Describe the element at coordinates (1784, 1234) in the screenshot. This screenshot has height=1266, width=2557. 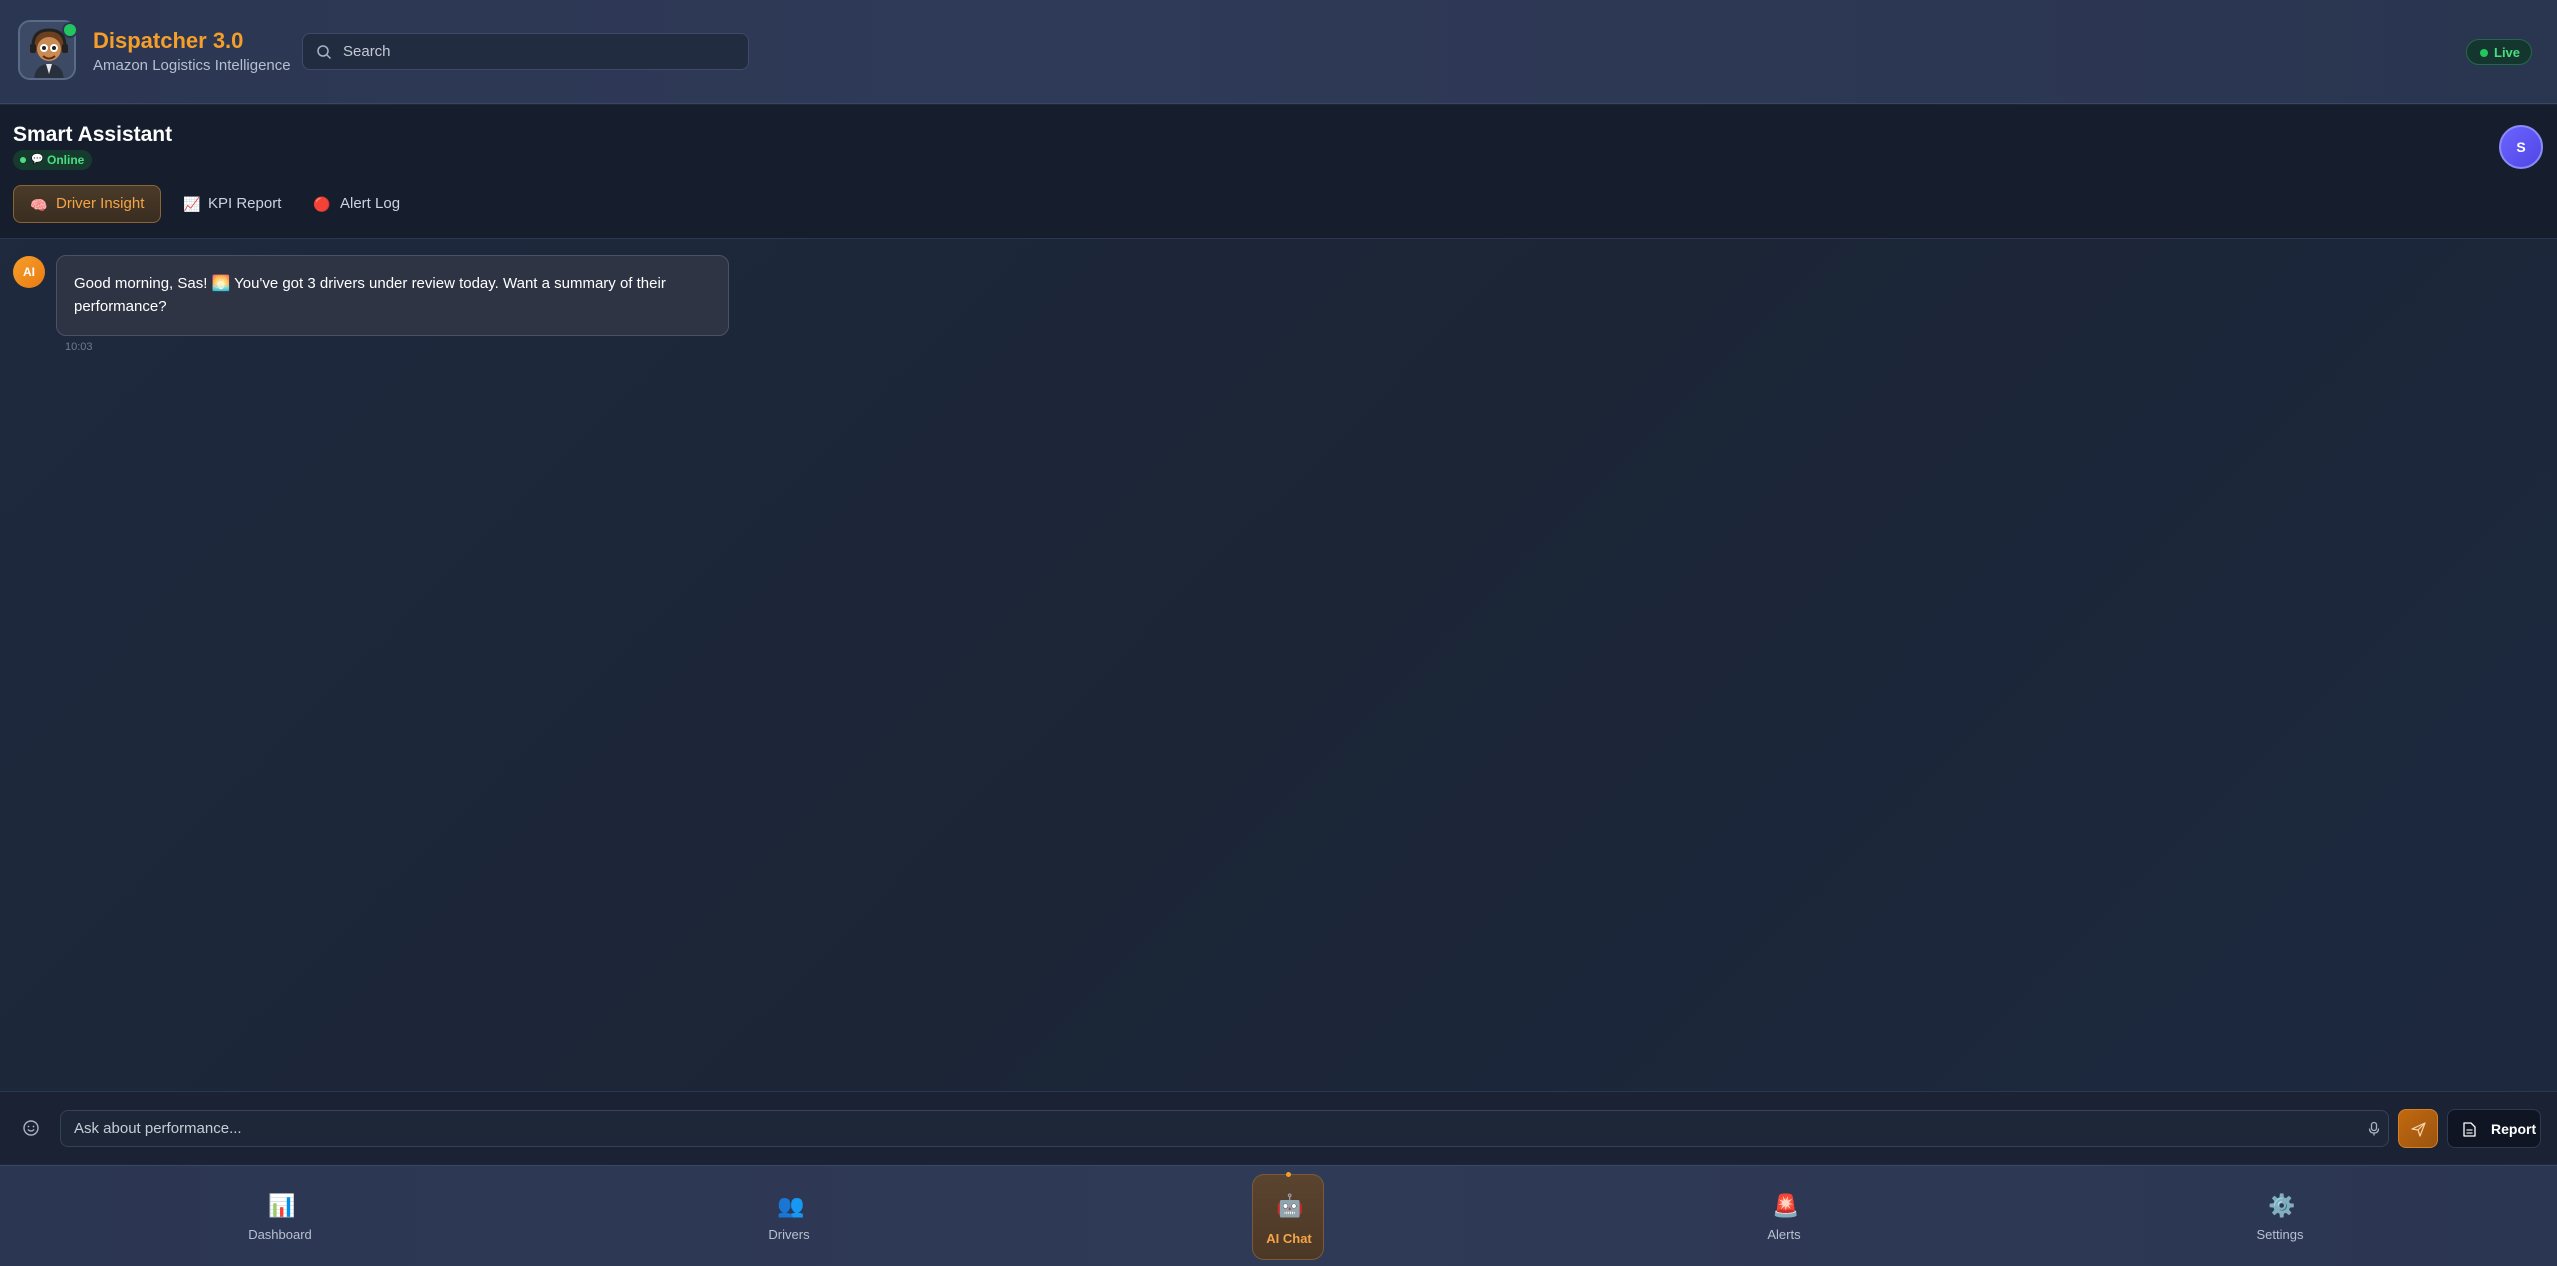
I see `nav-label: Alerts` at that location.